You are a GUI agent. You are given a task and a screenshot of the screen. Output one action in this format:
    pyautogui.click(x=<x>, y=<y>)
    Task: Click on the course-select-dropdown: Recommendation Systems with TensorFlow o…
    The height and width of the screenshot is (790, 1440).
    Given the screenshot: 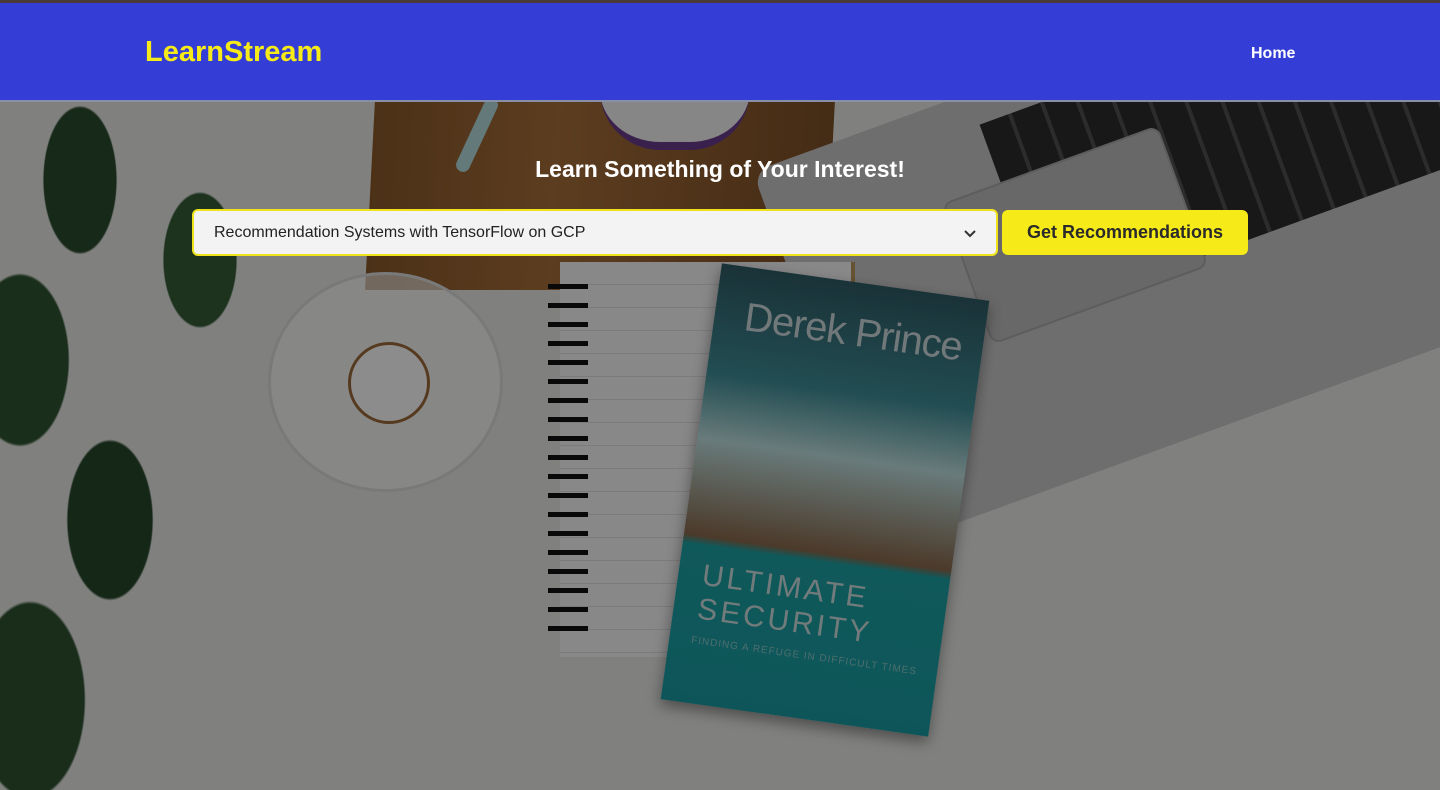 What is the action you would take?
    pyautogui.click(x=595, y=232)
    